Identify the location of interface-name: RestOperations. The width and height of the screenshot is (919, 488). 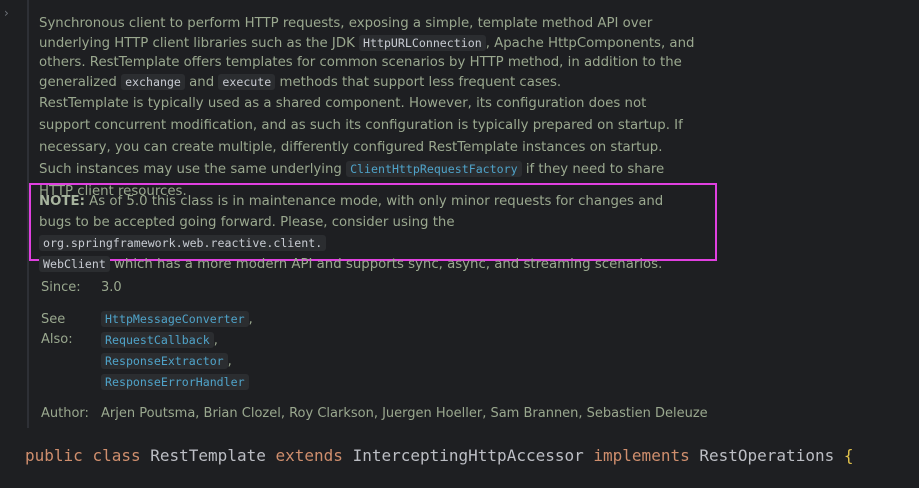
(767, 455).